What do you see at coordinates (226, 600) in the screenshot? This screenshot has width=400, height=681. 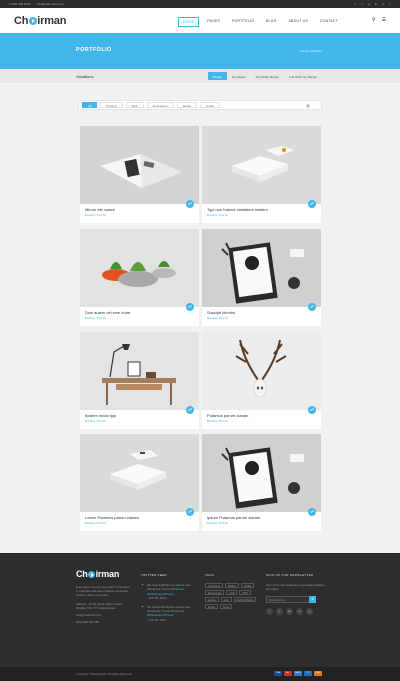 I see `tag: jobs` at bounding box center [226, 600].